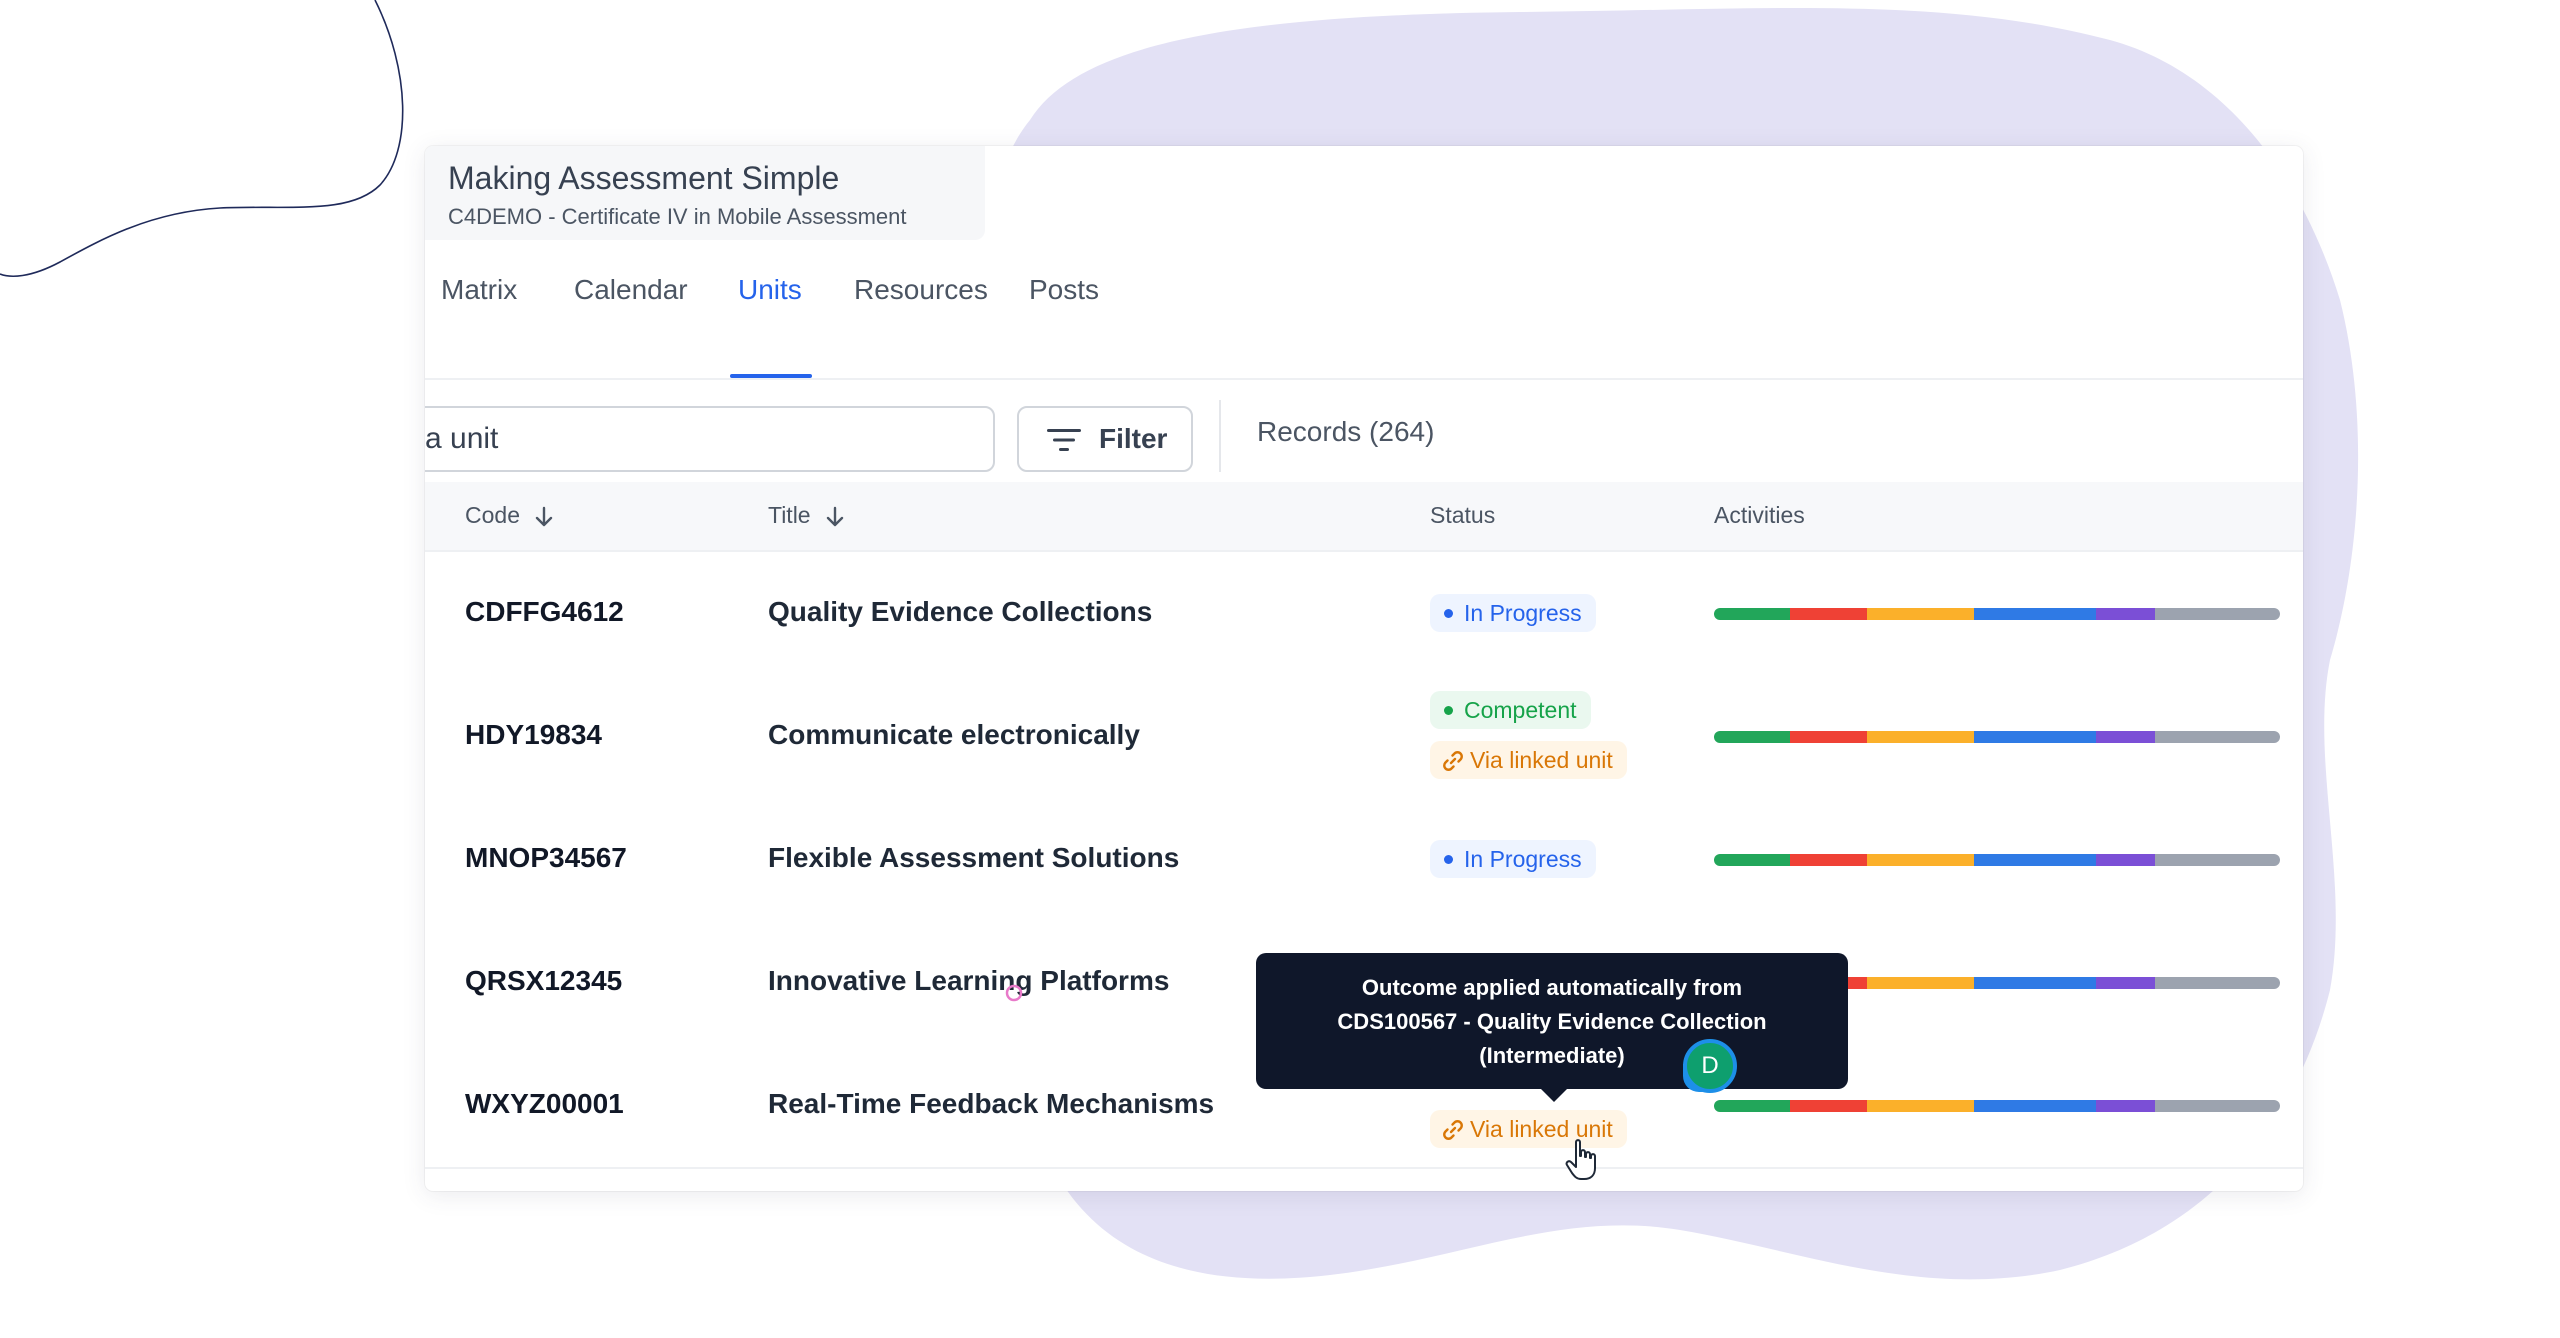  What do you see at coordinates (1541, 760) in the screenshot?
I see `linked-unit-label: Via linked unit` at bounding box center [1541, 760].